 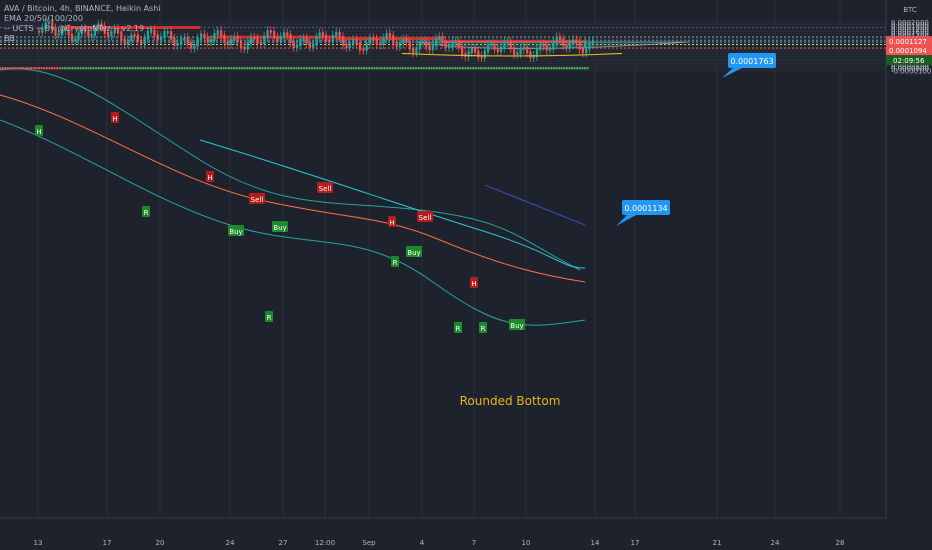 What do you see at coordinates (909, 275) in the screenshot?
I see `price-axis` at bounding box center [909, 275].